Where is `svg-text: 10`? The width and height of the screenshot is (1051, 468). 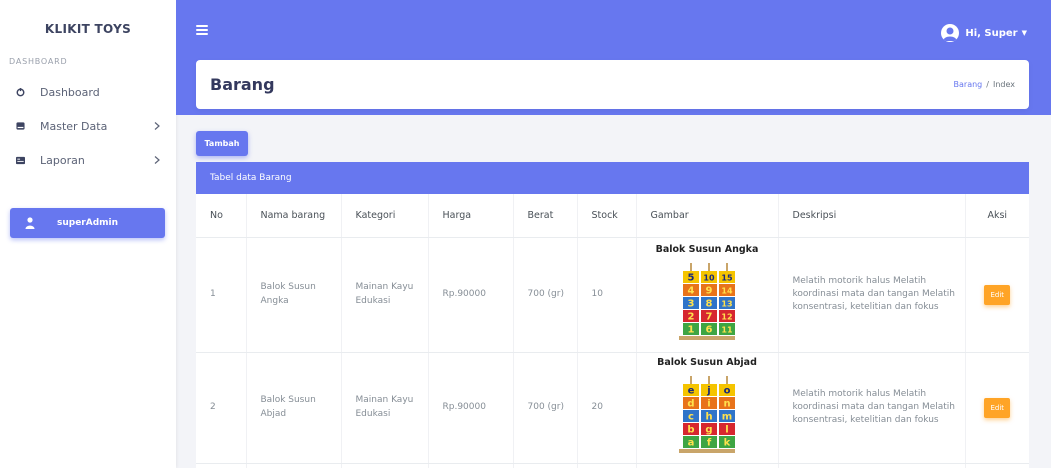 svg-text: 10 is located at coordinates (709, 277).